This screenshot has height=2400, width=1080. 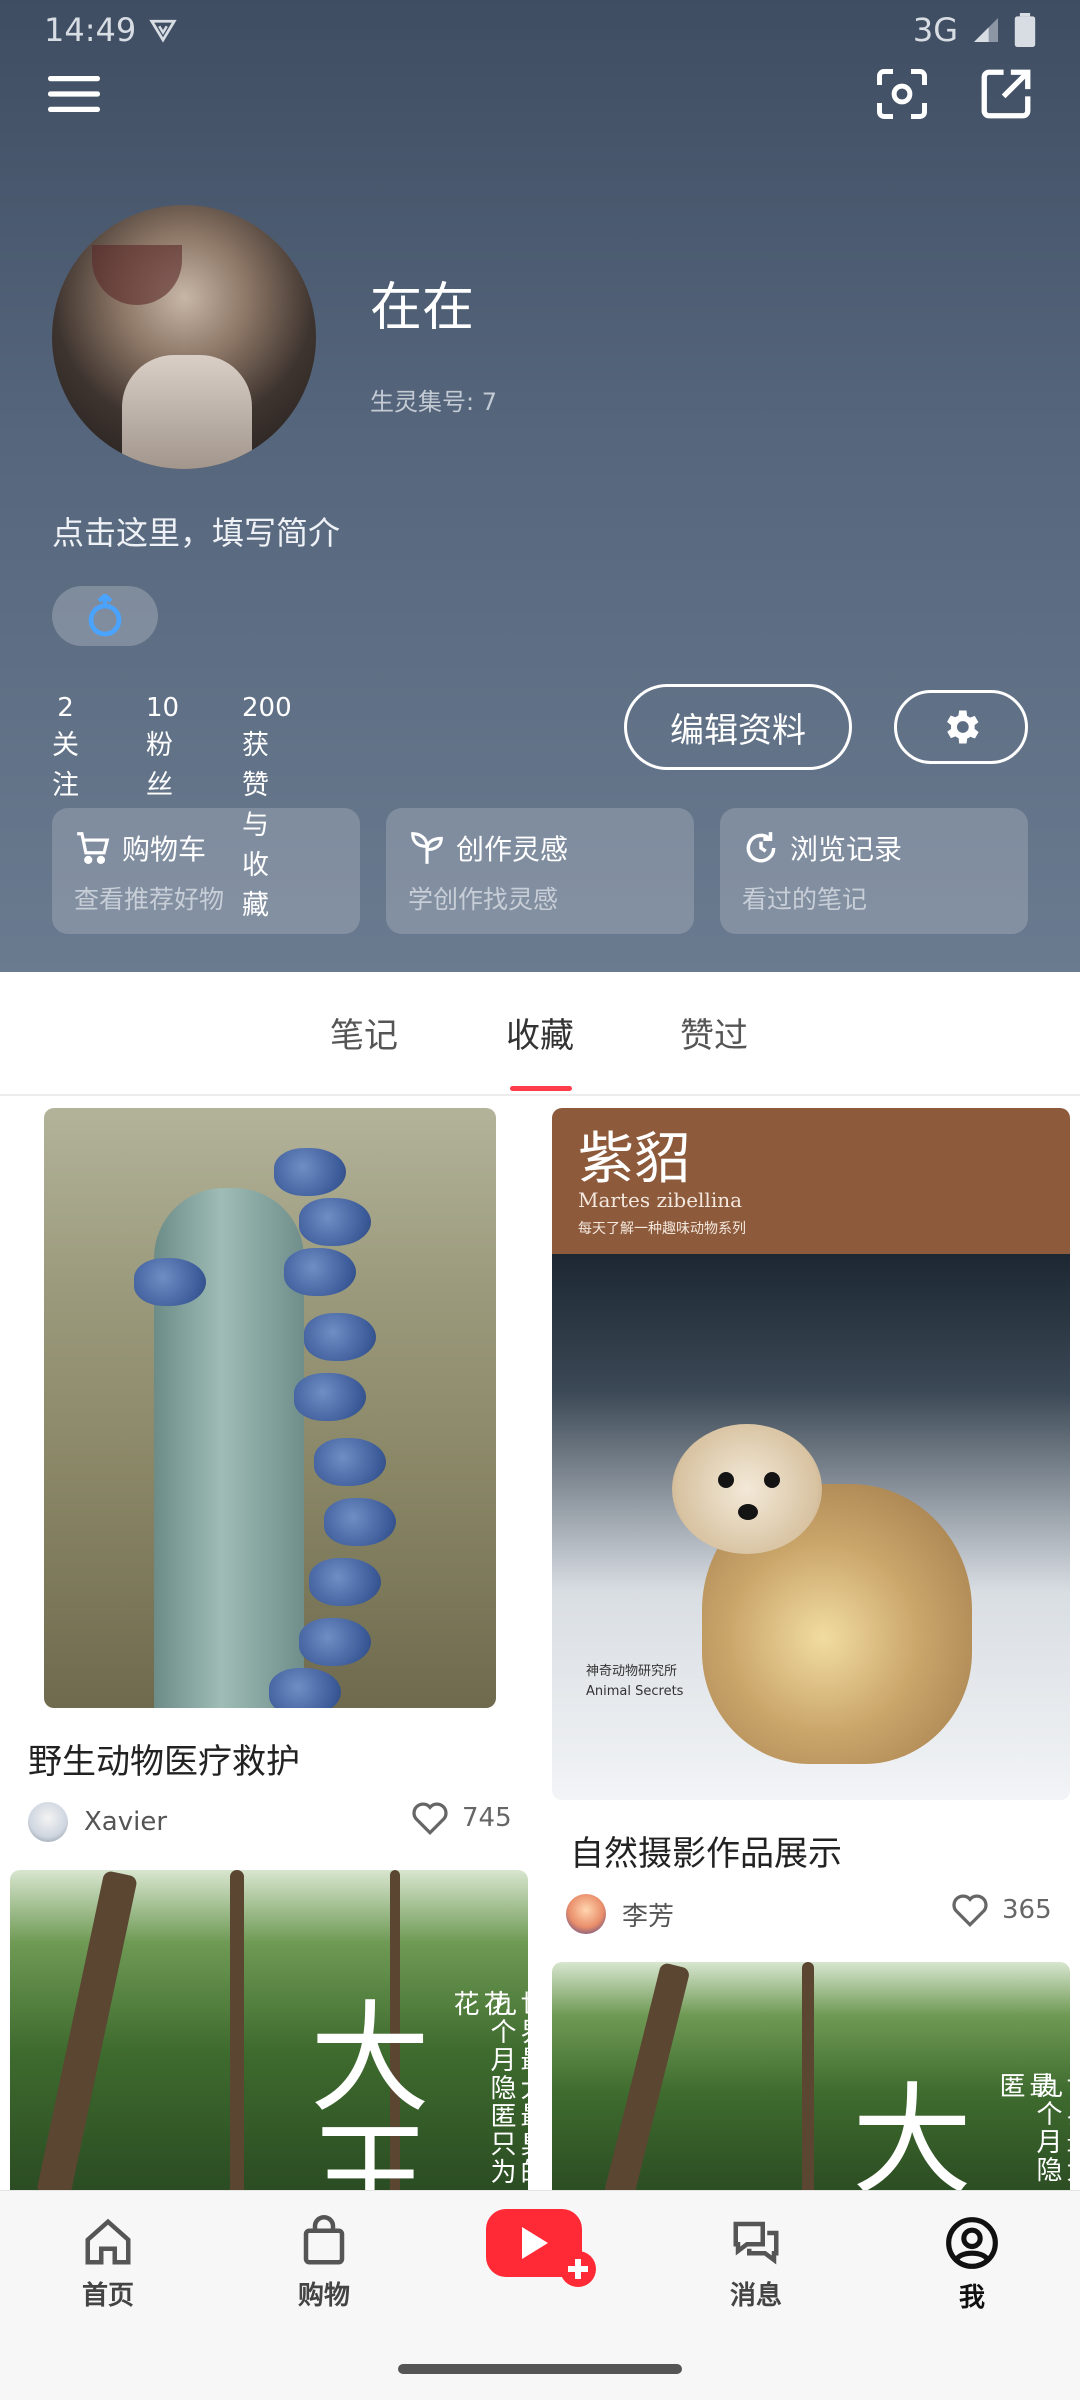 I want to click on nav-me: 我, so click(x=972, y=2264).